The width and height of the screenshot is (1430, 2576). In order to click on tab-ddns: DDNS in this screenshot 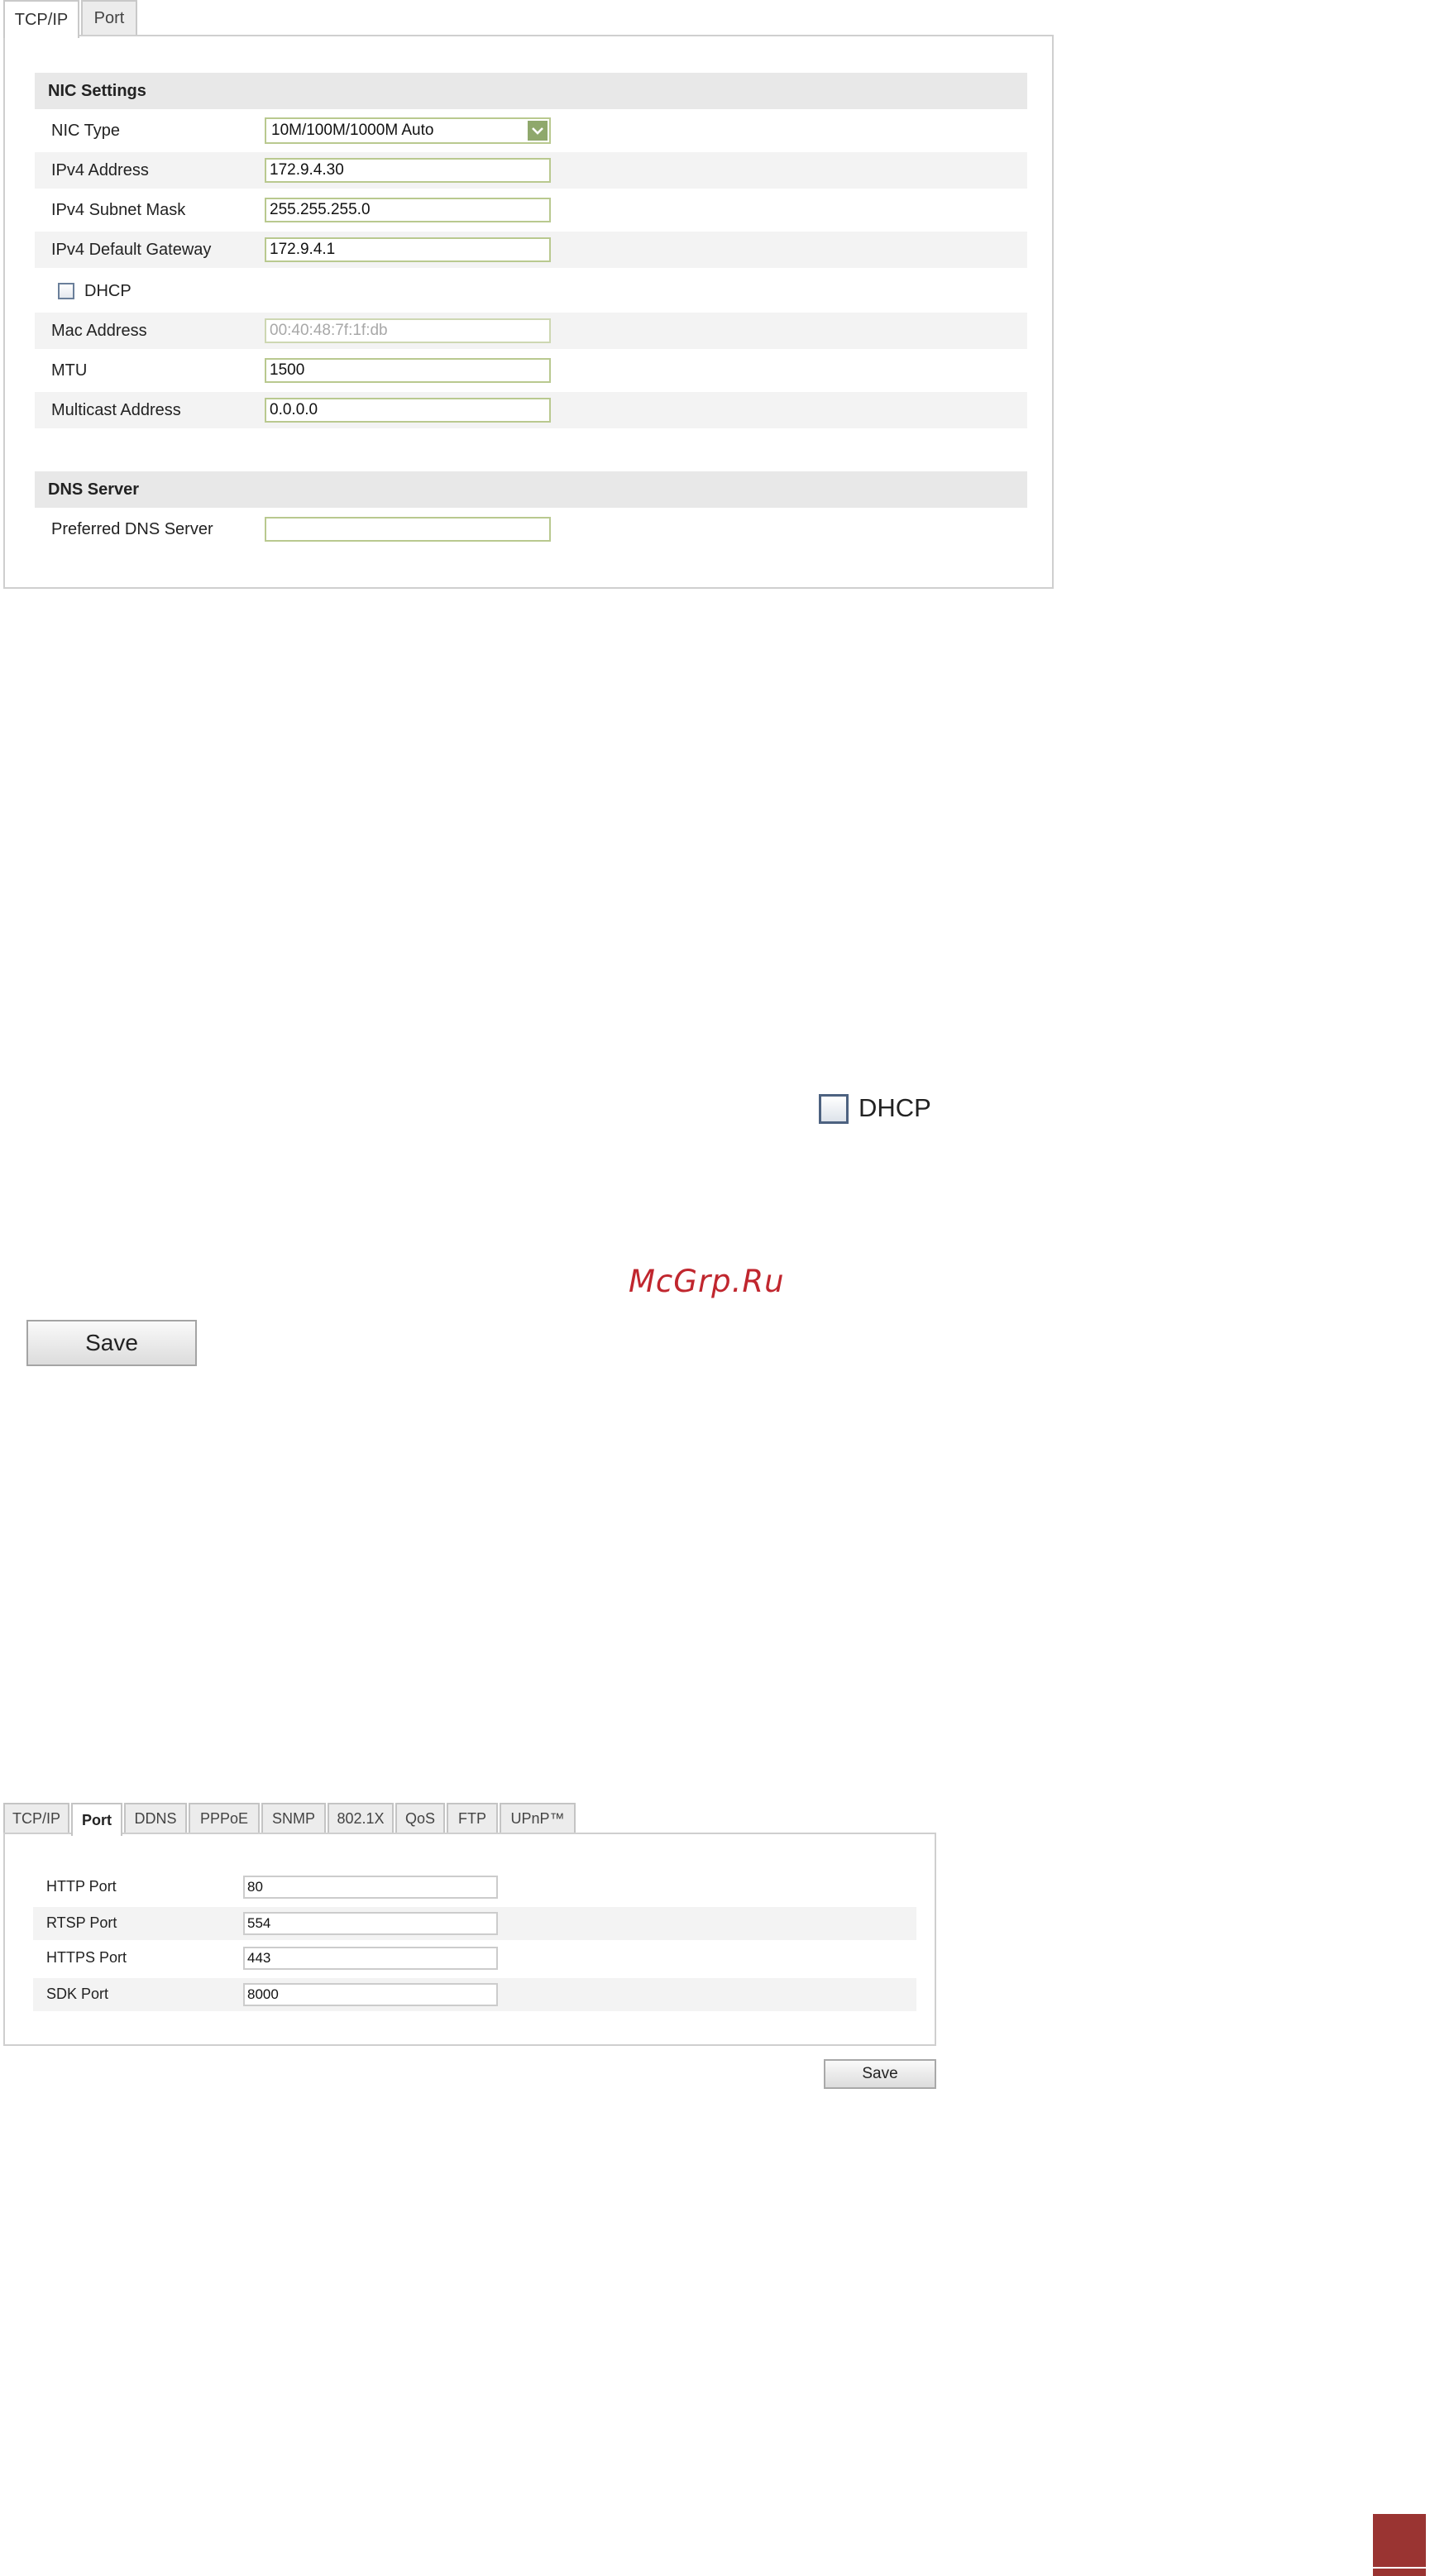, I will do `click(155, 1818)`.